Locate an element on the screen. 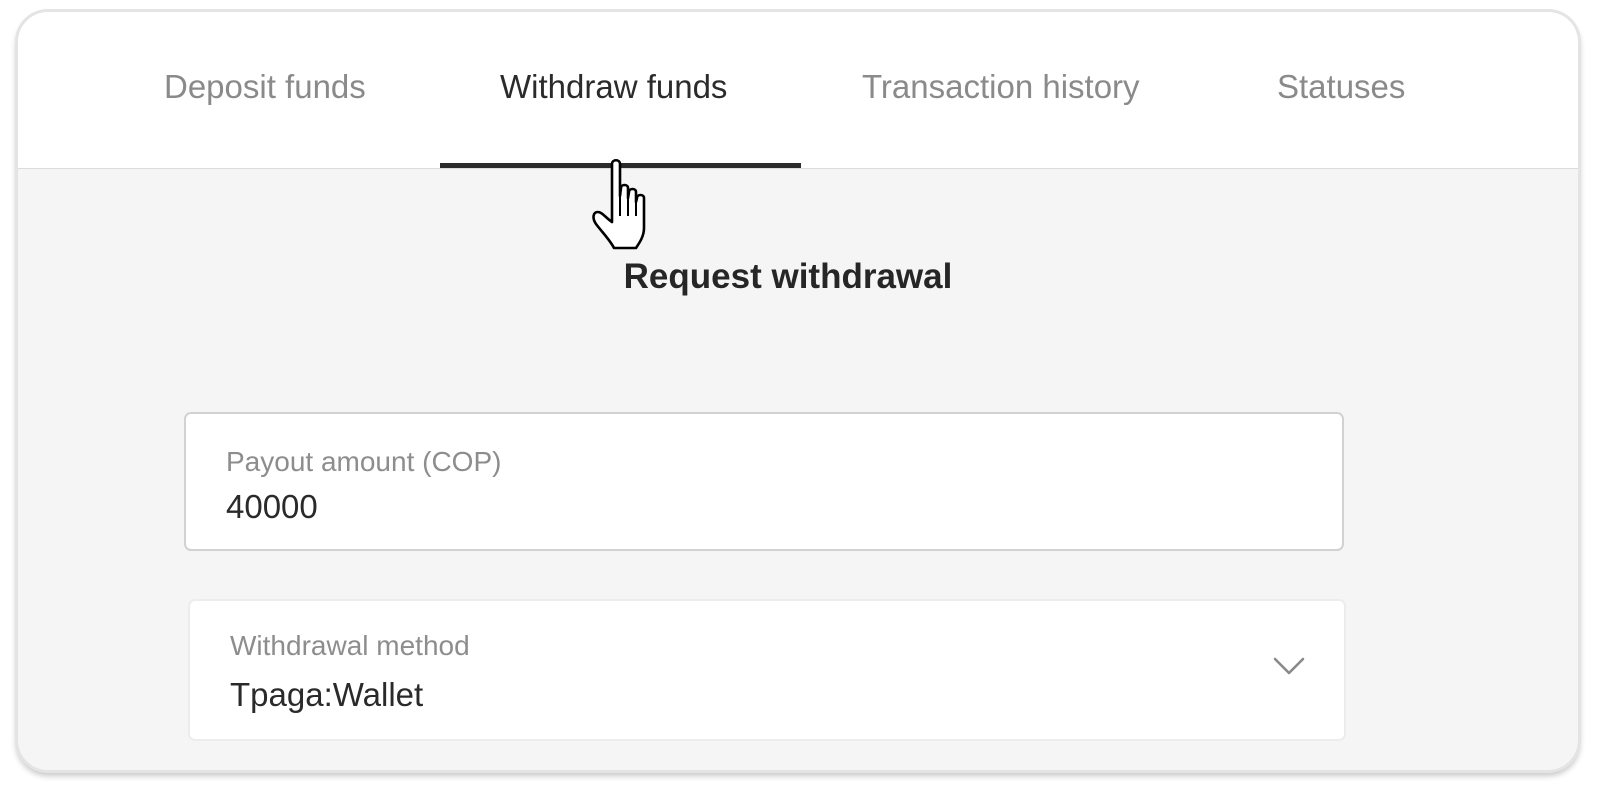 This screenshot has height=802, width=1600. withdrawal-method-value: Tpaga:Wallet is located at coordinates (327, 694).